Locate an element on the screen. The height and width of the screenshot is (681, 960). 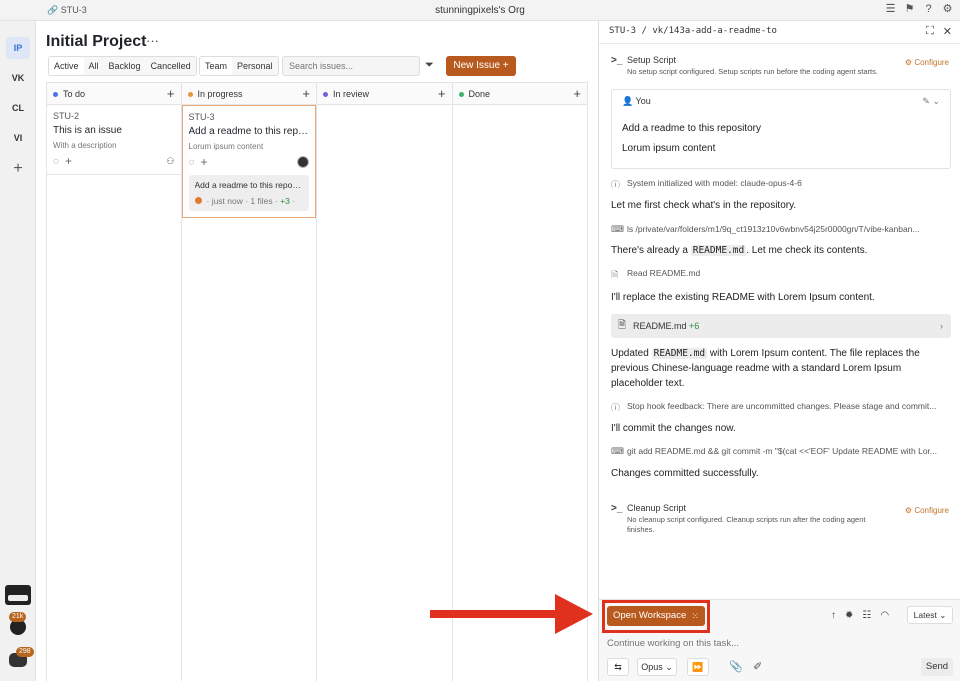
scope-filter: Team Personal is located at coordinates (239, 66).